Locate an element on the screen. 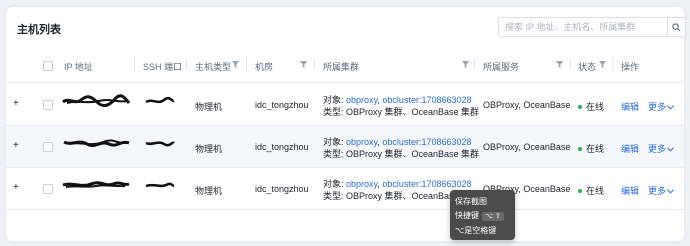  search-button is located at coordinates (676, 27).